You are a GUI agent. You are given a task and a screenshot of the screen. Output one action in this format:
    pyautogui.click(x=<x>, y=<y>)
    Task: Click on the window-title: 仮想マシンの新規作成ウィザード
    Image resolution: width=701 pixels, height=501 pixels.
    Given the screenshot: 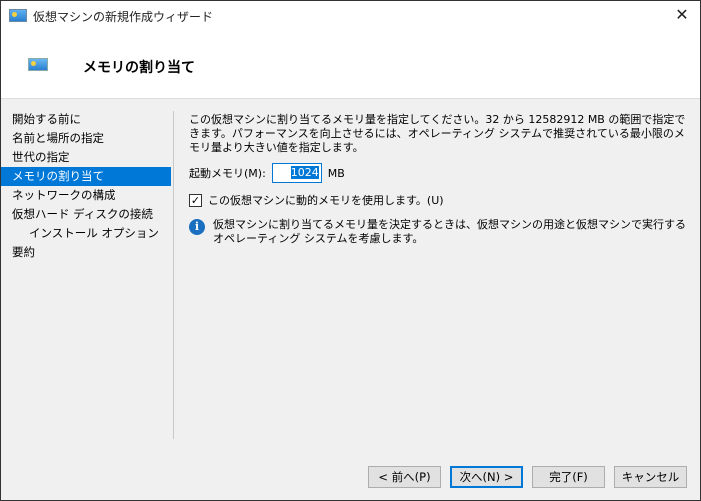 What is the action you would take?
    pyautogui.click(x=123, y=17)
    